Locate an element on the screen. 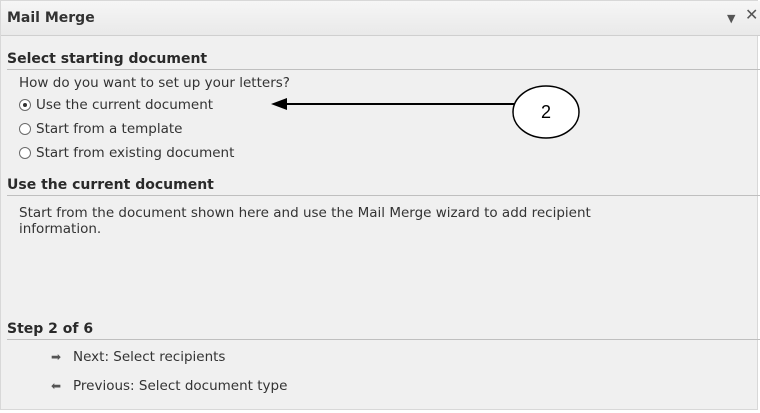 The width and height of the screenshot is (760, 413). arrow-left-icon: ⬅ is located at coordinates (56, 386).